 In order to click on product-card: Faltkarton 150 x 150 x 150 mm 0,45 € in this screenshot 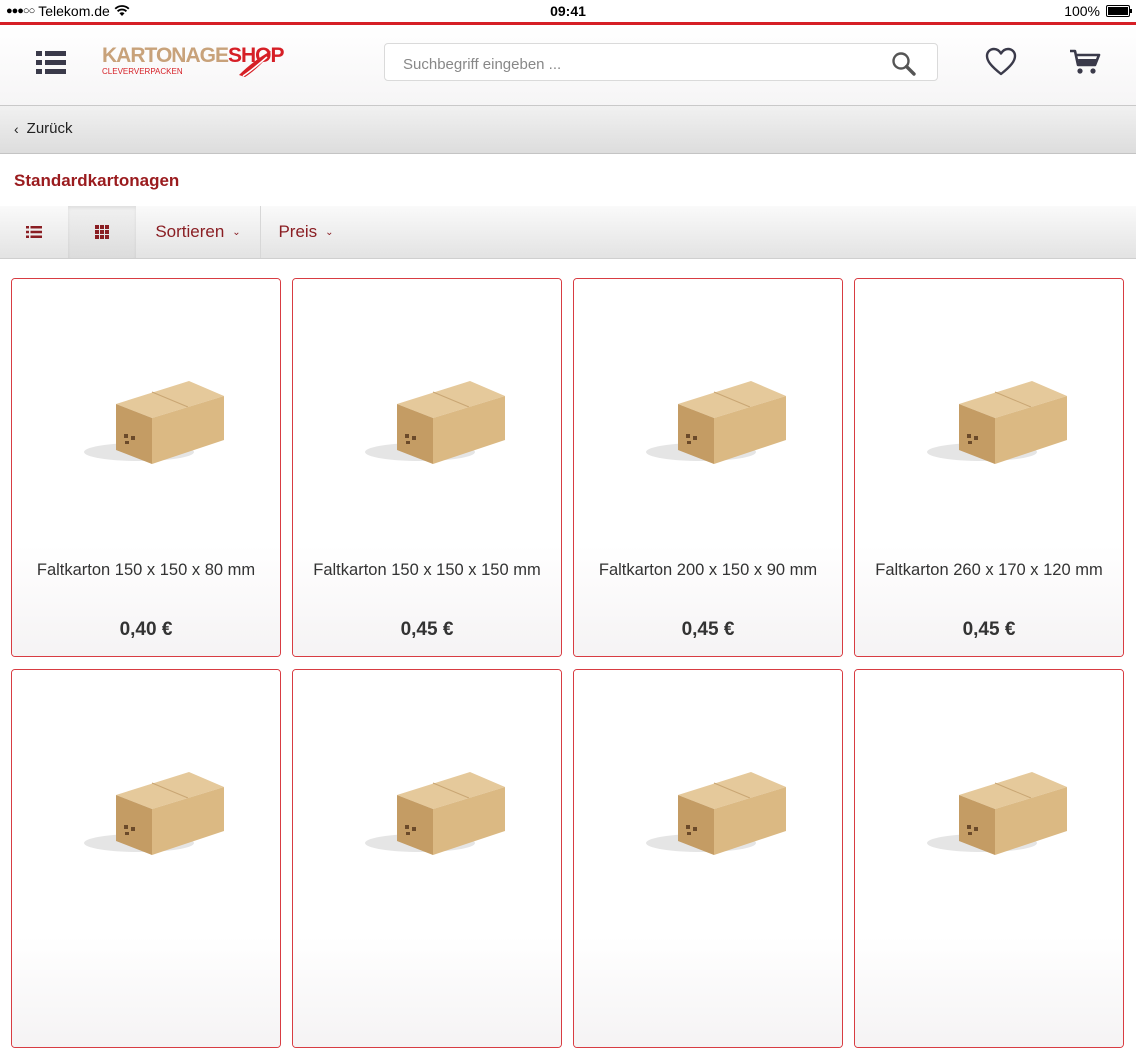, I will do `click(427, 467)`.